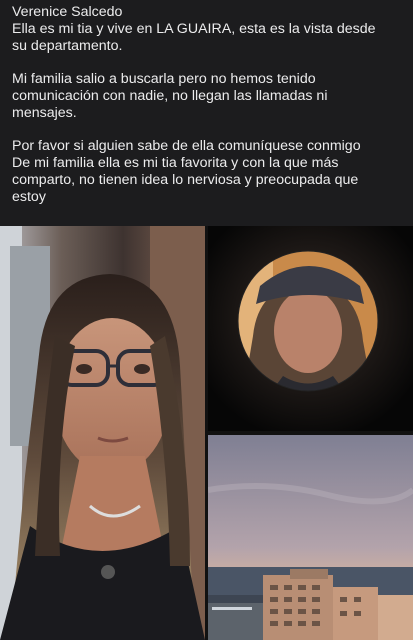  Describe the element at coordinates (209, 12) in the screenshot. I see `author-name: Verenice Salcedo` at that location.